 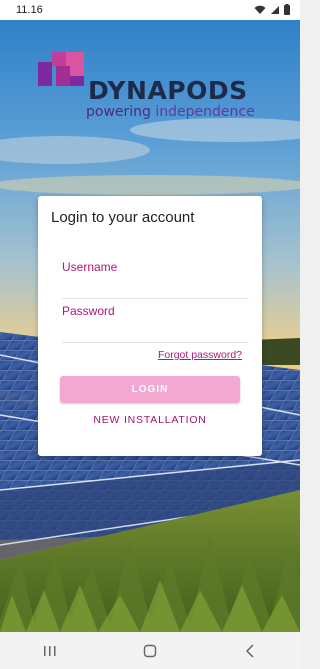 What do you see at coordinates (90, 267) in the screenshot?
I see `username-label: Username` at bounding box center [90, 267].